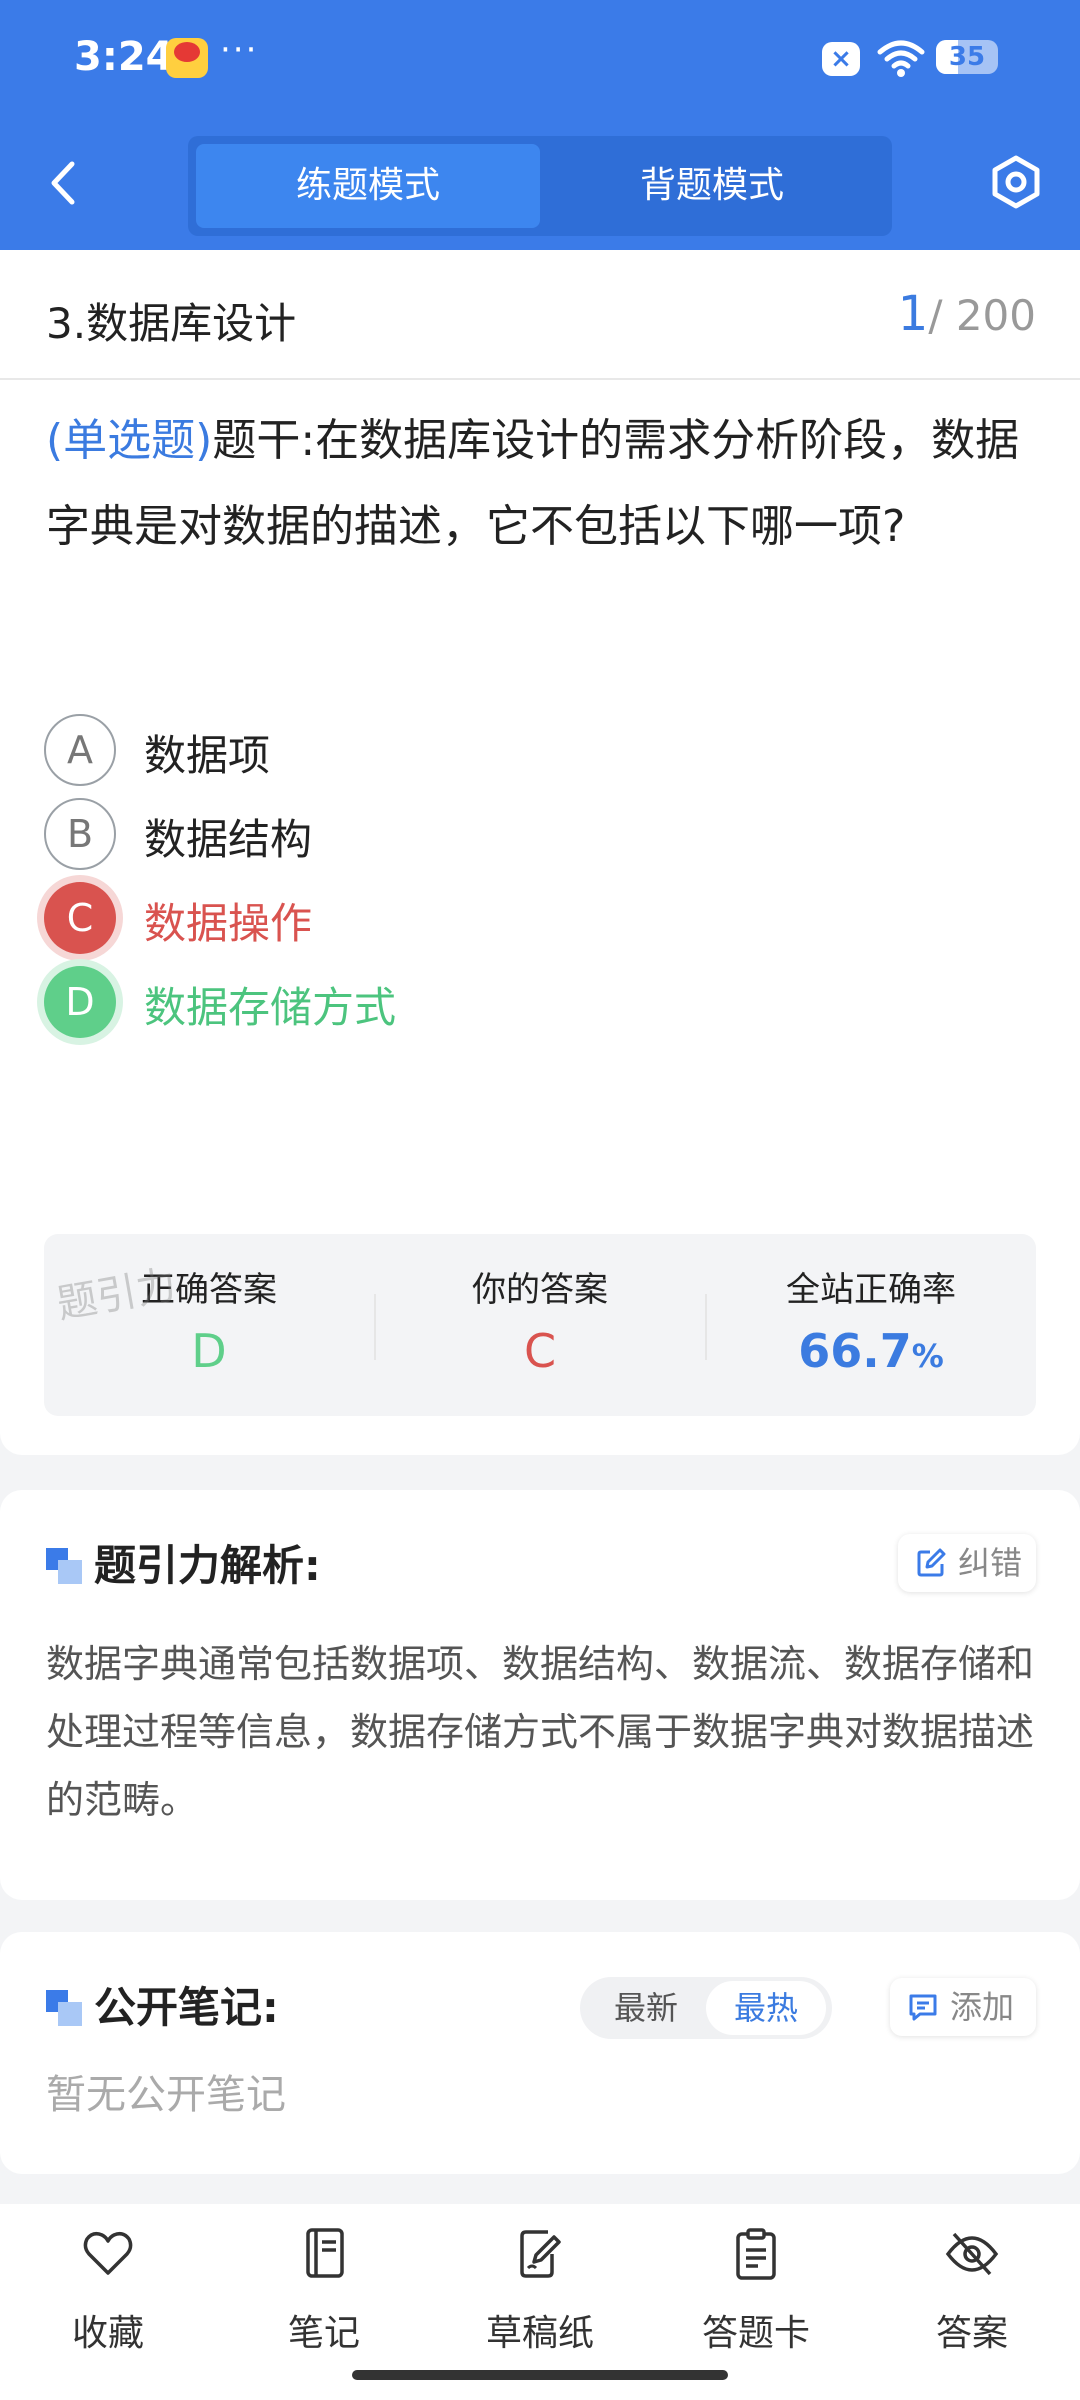  Describe the element at coordinates (325, 2253) in the screenshot. I see `notebook-icon` at that location.